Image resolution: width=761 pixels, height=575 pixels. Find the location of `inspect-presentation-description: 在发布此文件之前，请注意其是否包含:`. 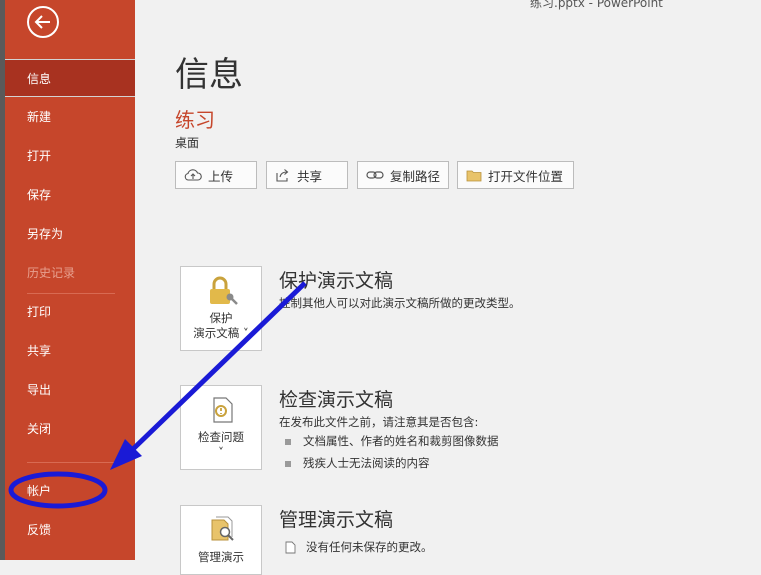

inspect-presentation-description: 在发布此文件之前，请注意其是否包含: is located at coordinates (379, 422).